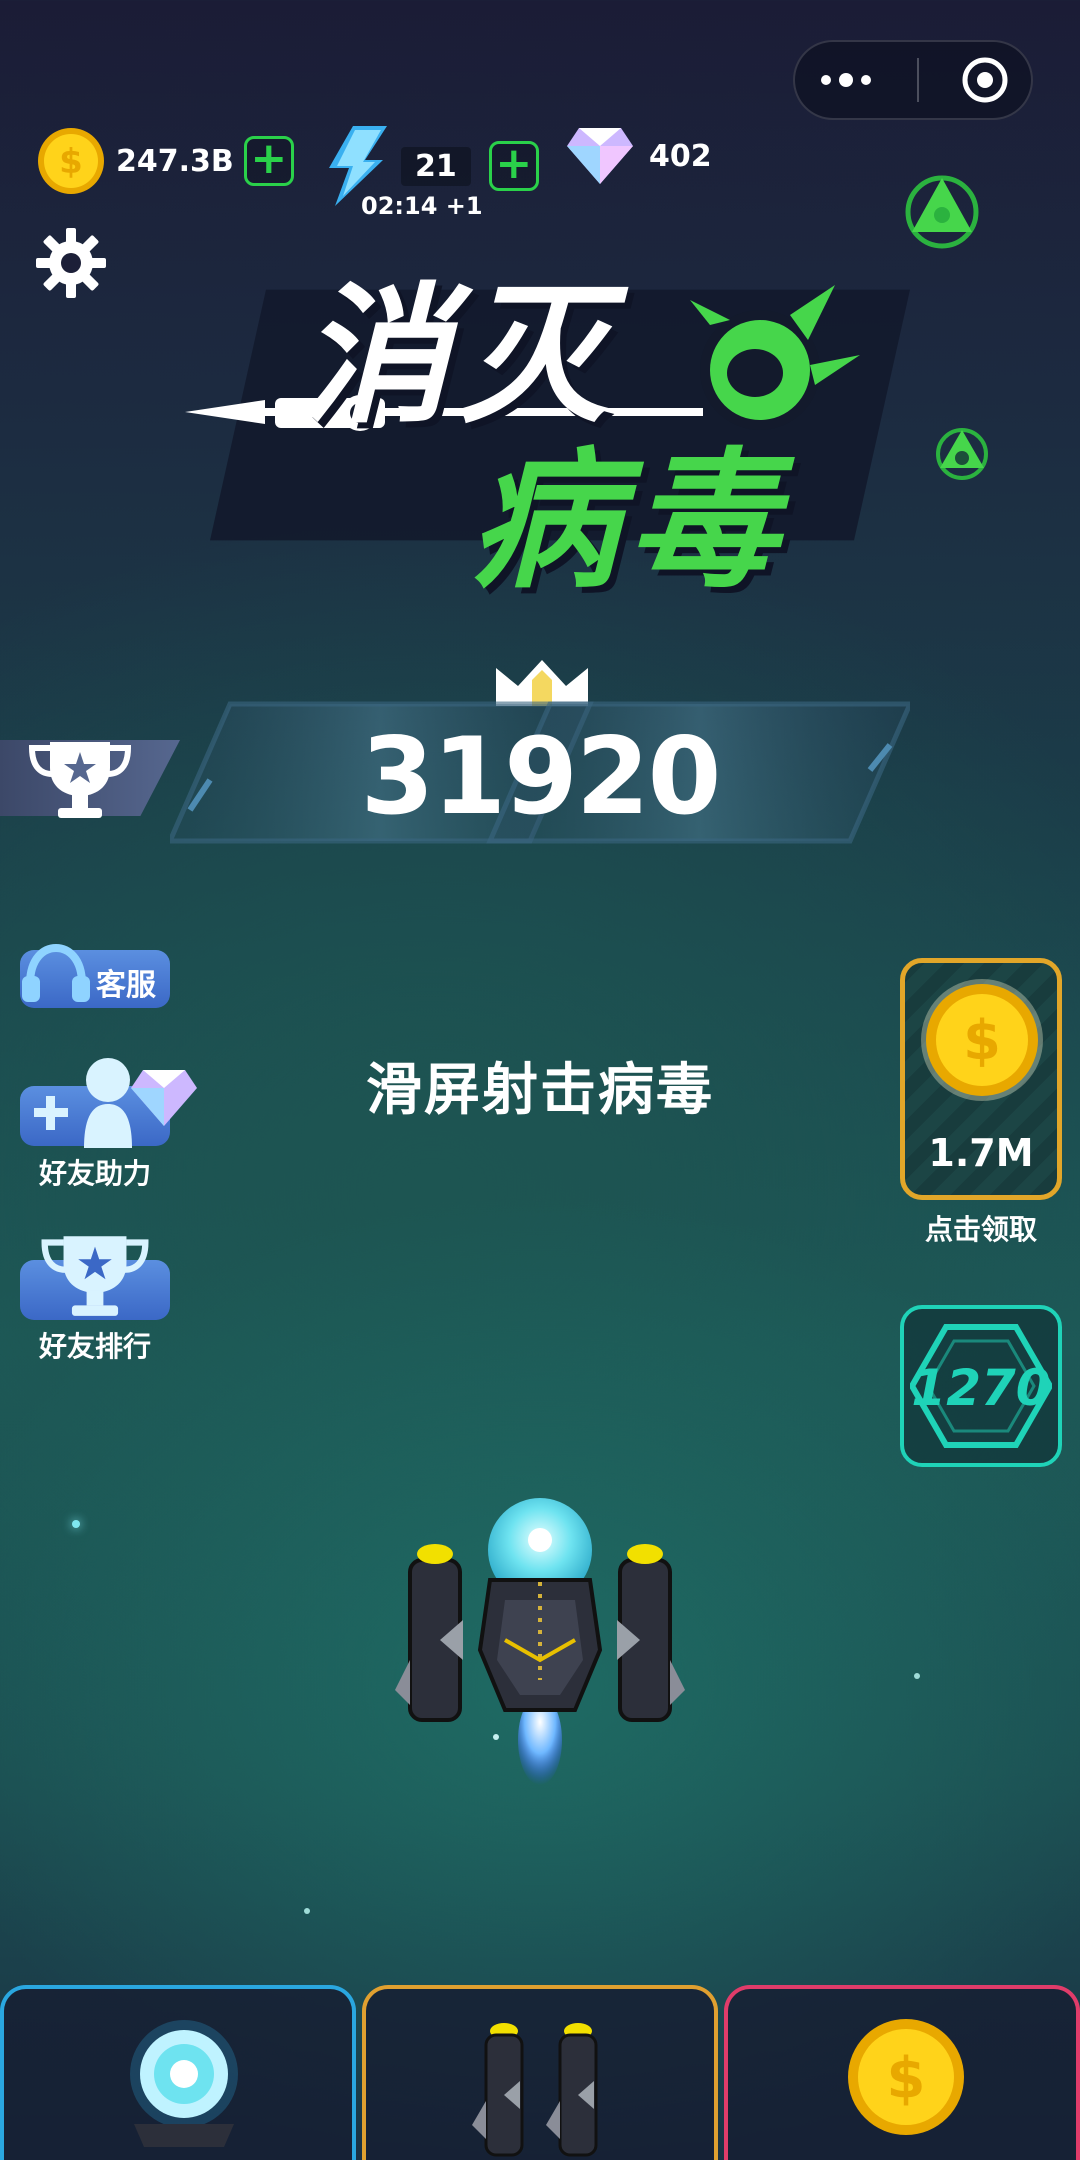 The height and width of the screenshot is (2160, 1080). I want to click on friend-rank-label: 好友排行, so click(94, 1346).